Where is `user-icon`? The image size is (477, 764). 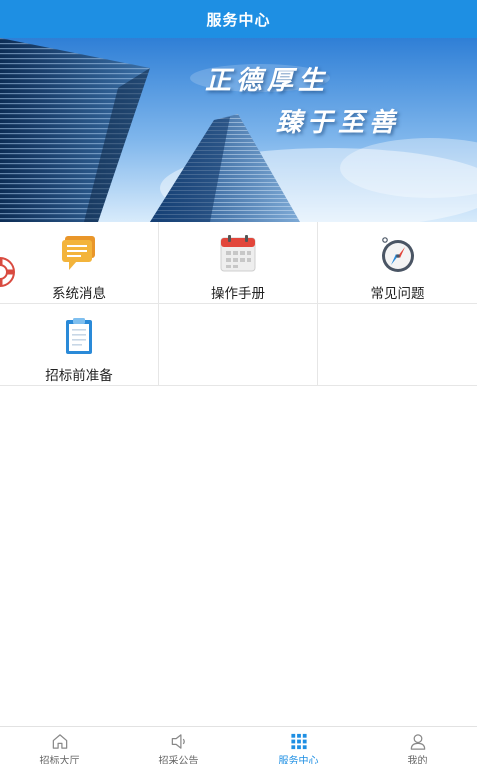 user-icon is located at coordinates (417, 742).